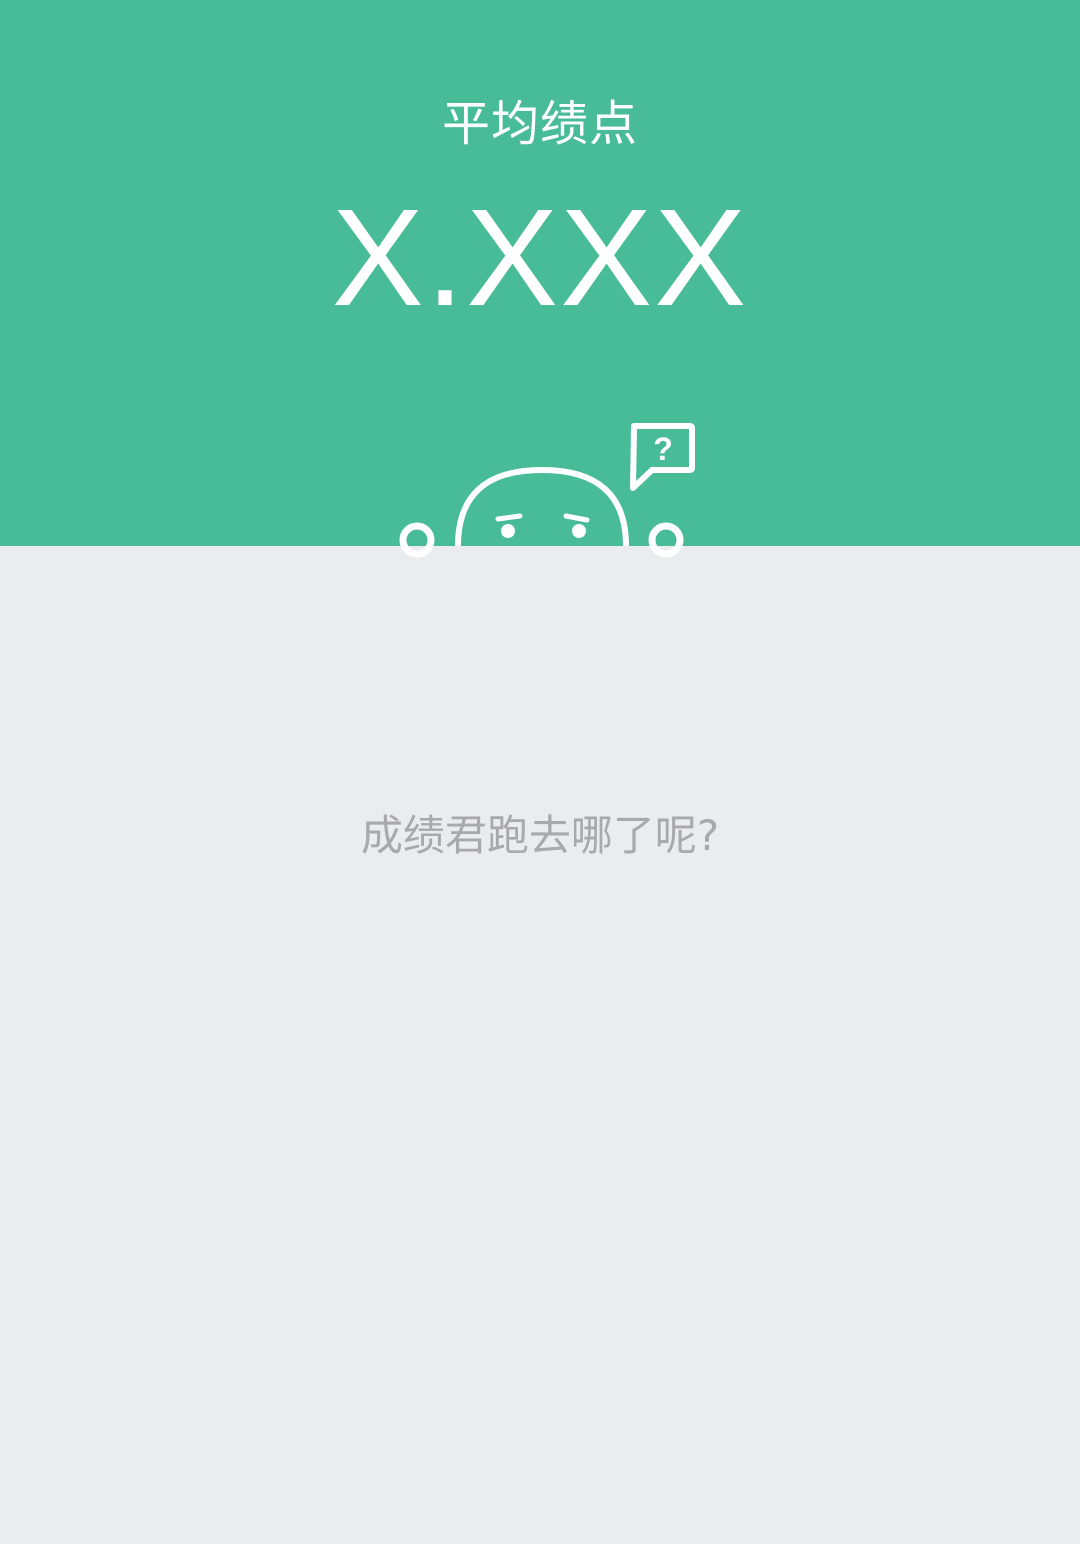 The height and width of the screenshot is (1544, 1080). I want to click on question-mark: ?, so click(663, 449).